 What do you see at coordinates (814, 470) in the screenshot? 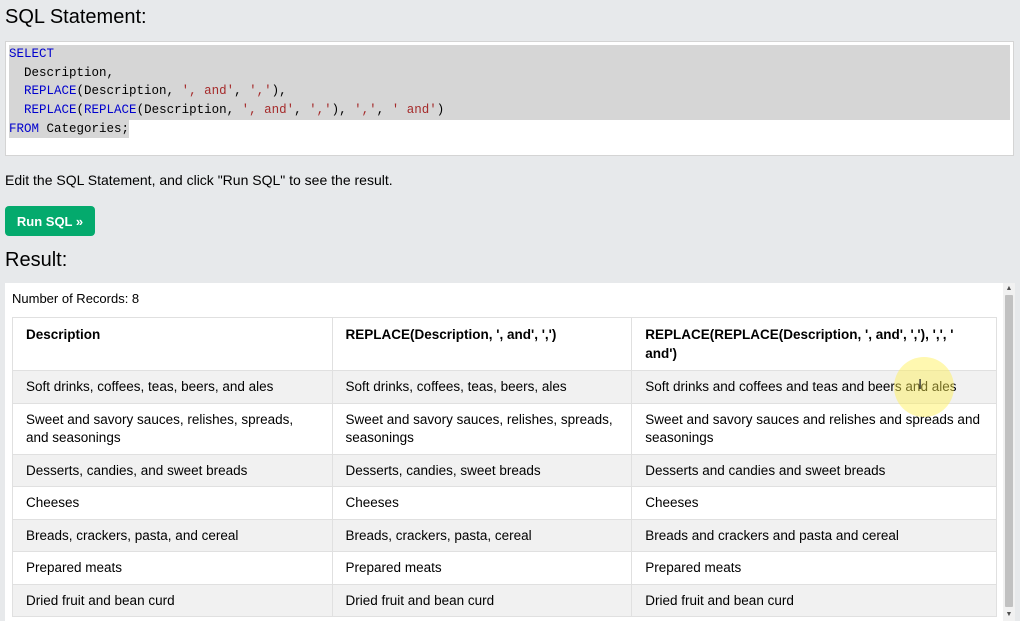
I see `table-cell: Desserts and candies and sweet breads` at bounding box center [814, 470].